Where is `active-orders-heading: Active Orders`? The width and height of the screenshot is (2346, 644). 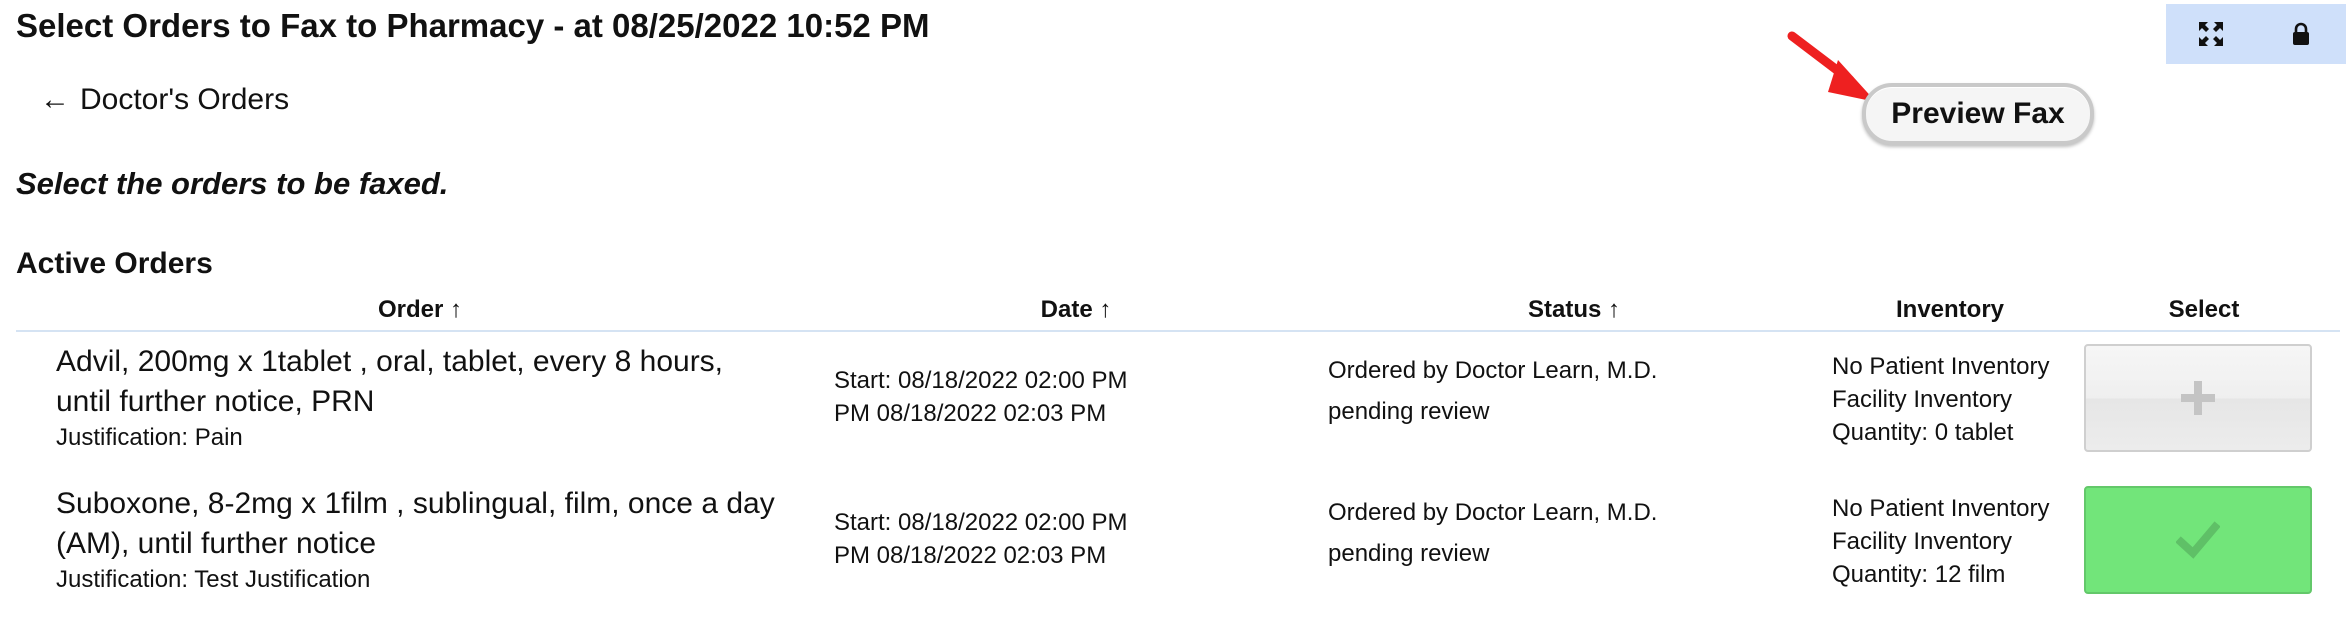 active-orders-heading: Active Orders is located at coordinates (114, 263).